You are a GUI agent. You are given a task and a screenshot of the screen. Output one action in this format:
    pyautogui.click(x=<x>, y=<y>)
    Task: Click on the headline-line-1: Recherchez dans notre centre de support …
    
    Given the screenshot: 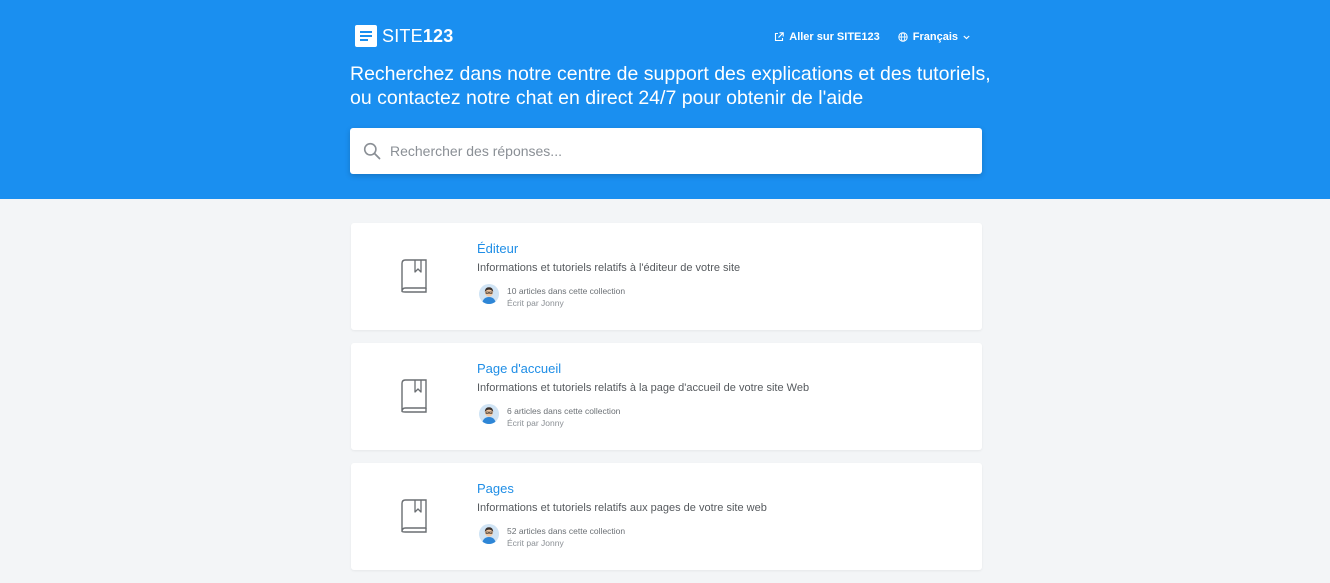 What is the action you would take?
    pyautogui.click(x=670, y=74)
    